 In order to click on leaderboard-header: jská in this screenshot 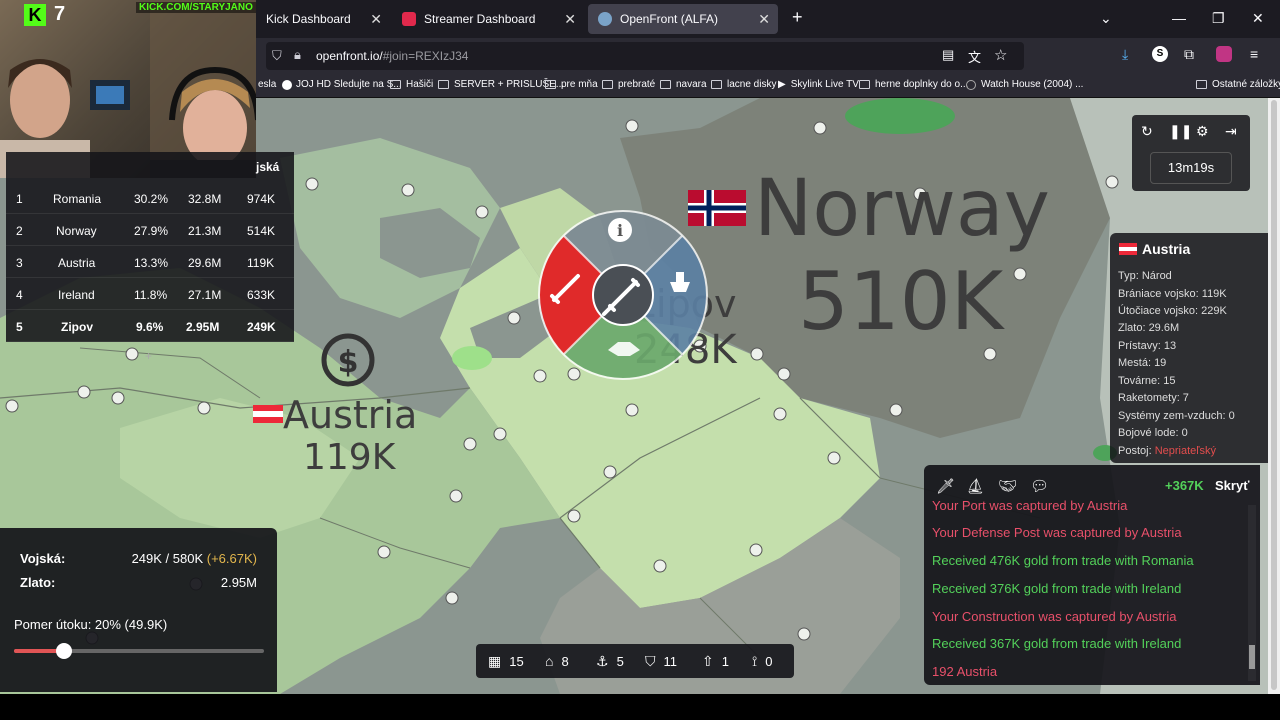, I will do `click(267, 167)`.